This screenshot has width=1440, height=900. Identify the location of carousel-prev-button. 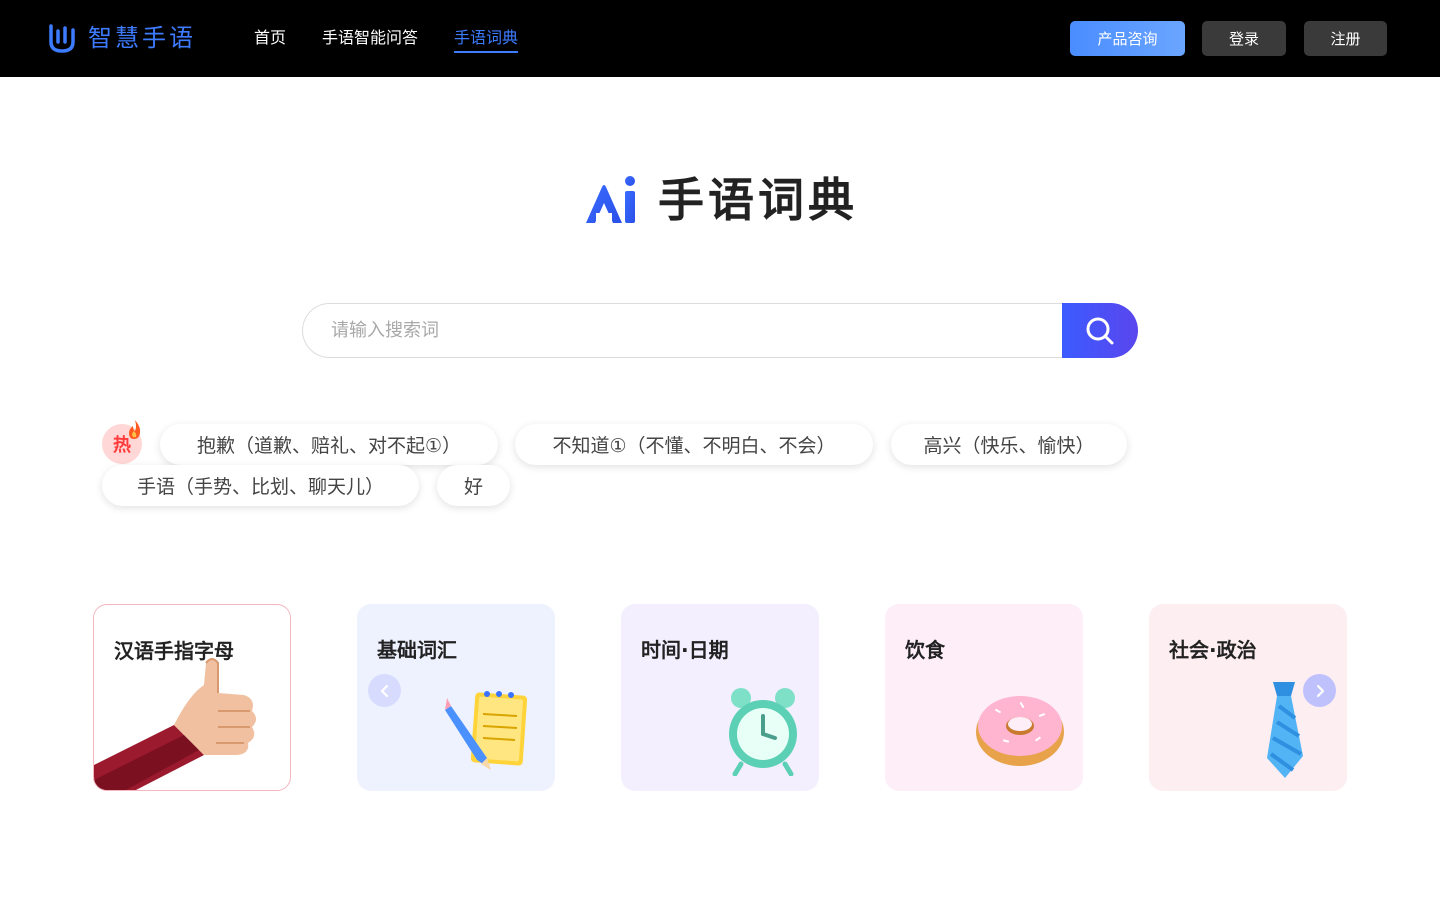
(384, 690).